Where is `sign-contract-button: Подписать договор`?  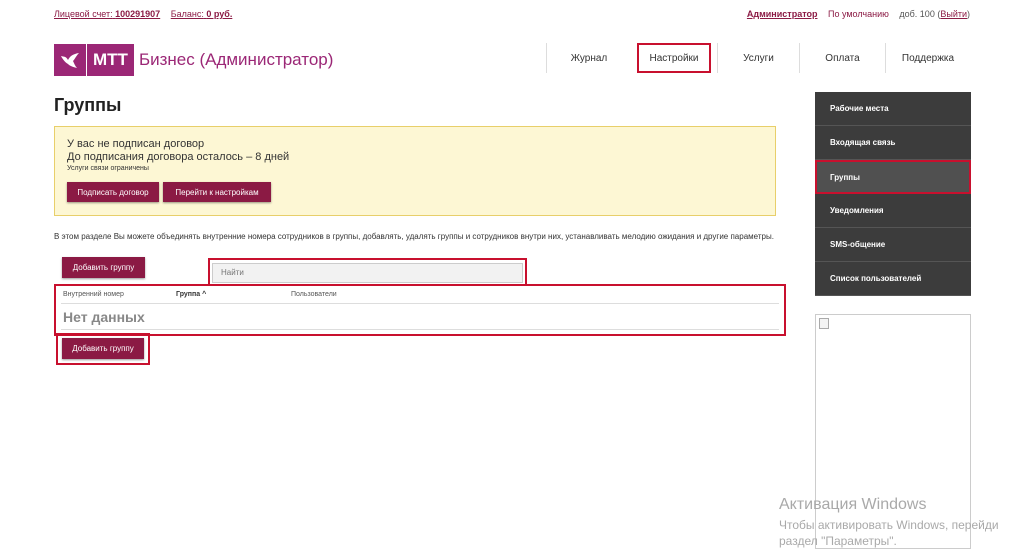 sign-contract-button: Подписать договор is located at coordinates (113, 192).